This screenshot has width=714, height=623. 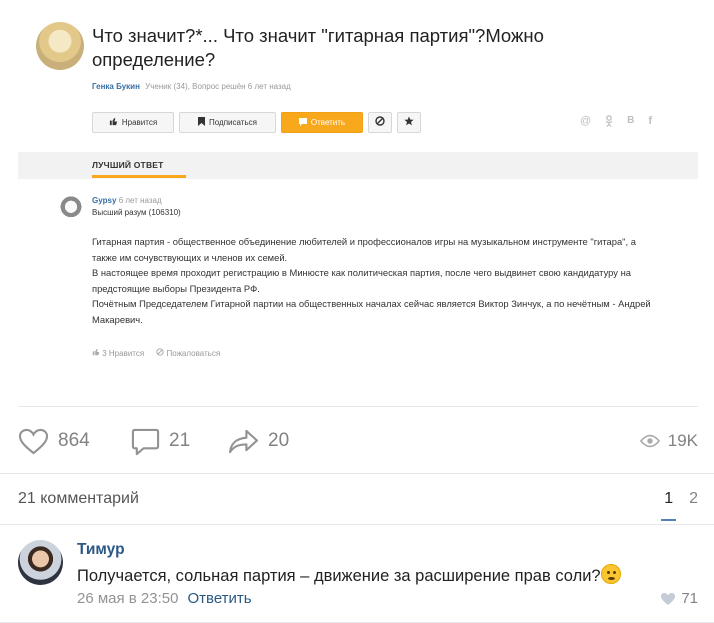 I want to click on comment-author: Тимур, so click(x=101, y=550).